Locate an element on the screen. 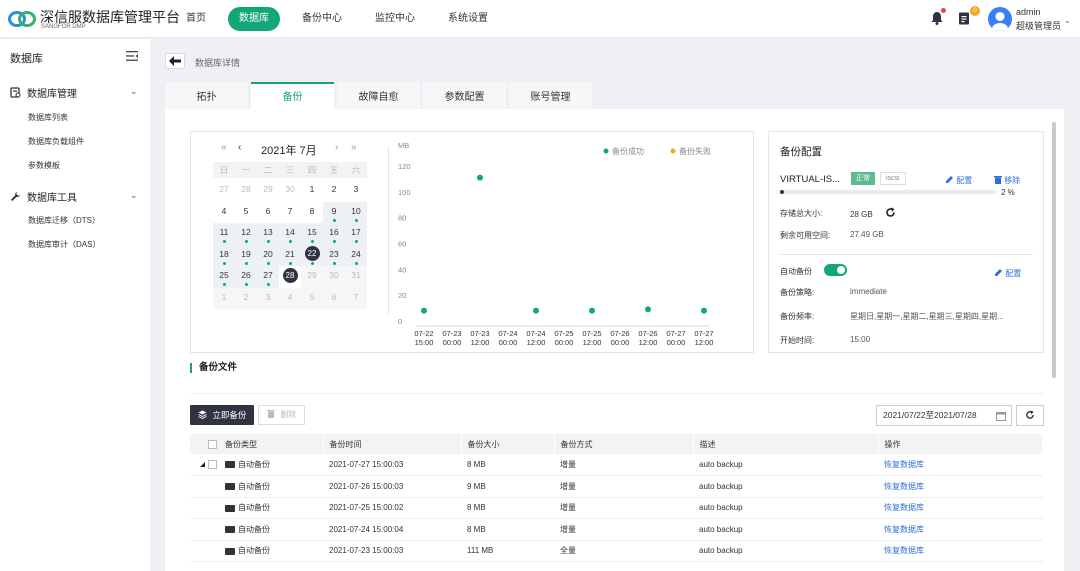 The image size is (1080, 571). select-all-checkbox is located at coordinates (212, 444).